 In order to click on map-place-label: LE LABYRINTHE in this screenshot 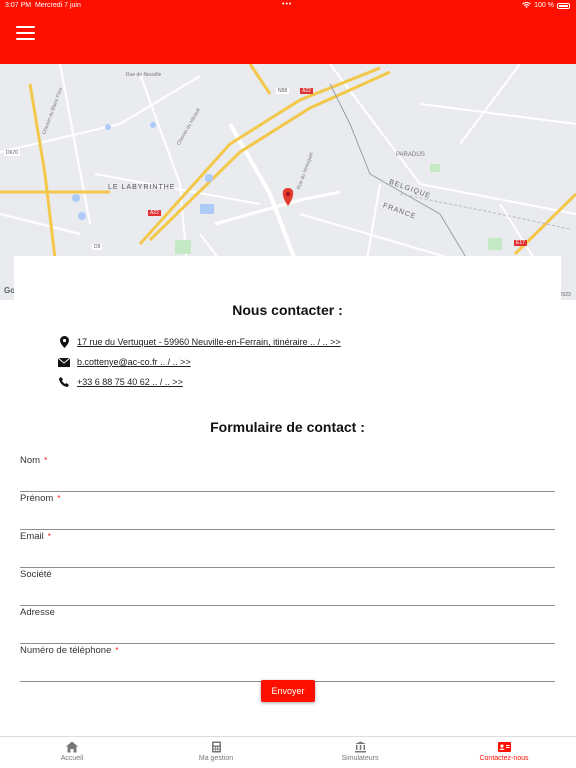, I will do `click(142, 187)`.